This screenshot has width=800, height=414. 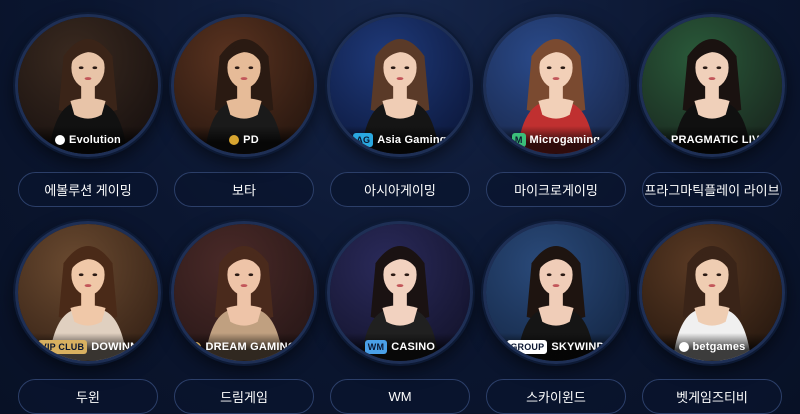 What do you see at coordinates (88, 292) in the screenshot?
I see `provider-thumbnail: VIP CLUB DOWINN` at bounding box center [88, 292].